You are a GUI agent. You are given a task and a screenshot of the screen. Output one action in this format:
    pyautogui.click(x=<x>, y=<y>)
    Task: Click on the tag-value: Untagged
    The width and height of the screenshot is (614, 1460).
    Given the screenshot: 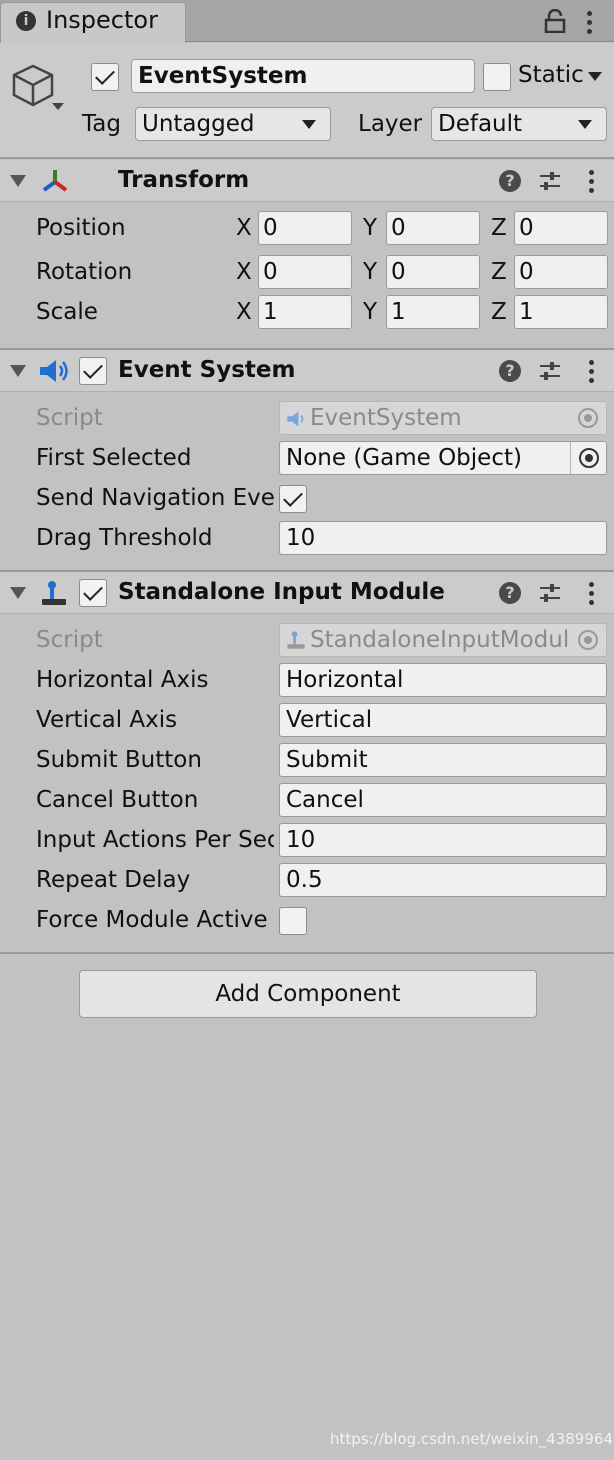 What is the action you would take?
    pyautogui.click(x=198, y=124)
    